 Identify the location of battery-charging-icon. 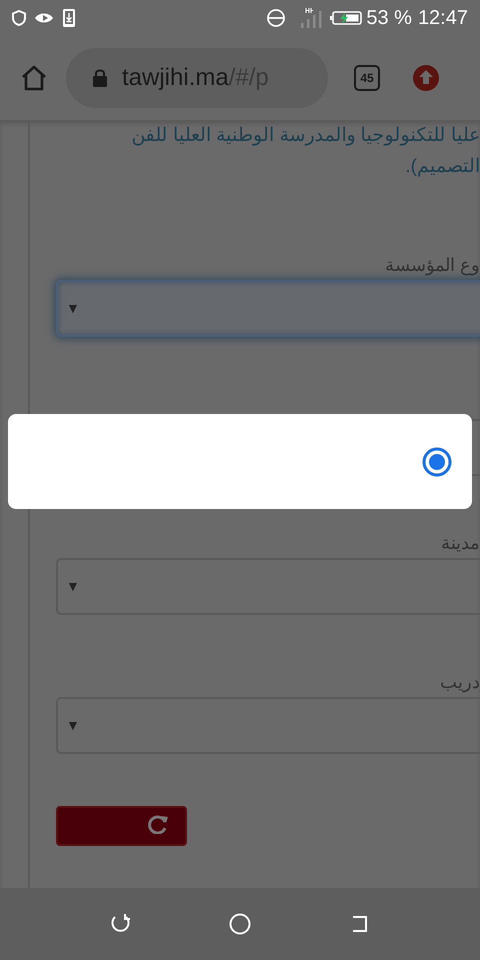
(346, 18).